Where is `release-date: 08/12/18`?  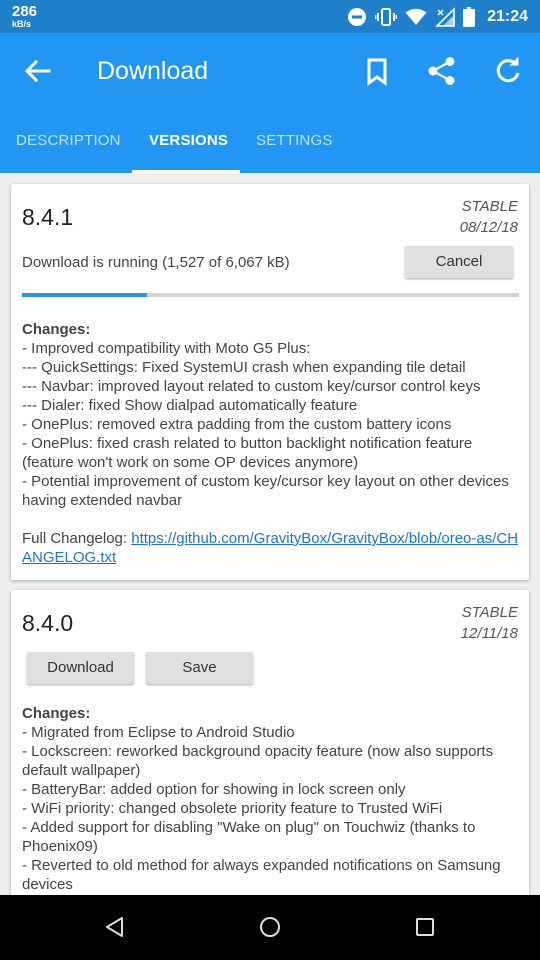 release-date: 08/12/18 is located at coordinates (488, 227).